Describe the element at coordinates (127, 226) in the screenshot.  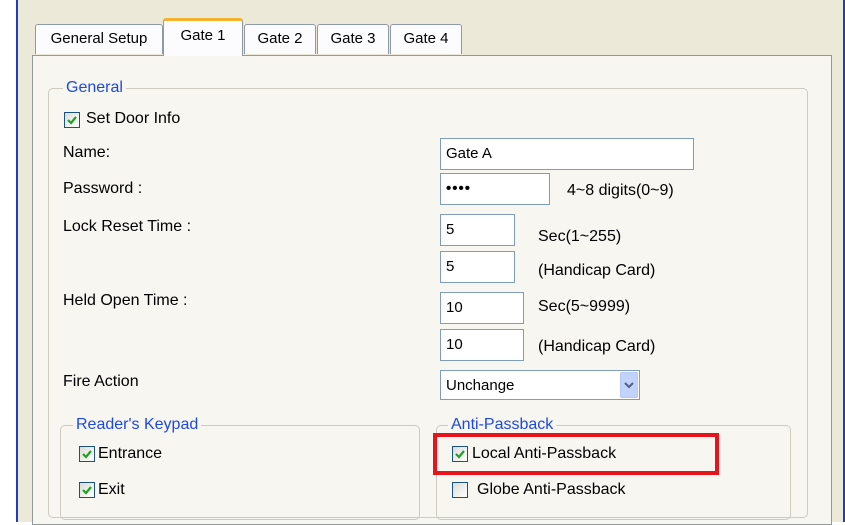
I see `lock-reset-time-label: Lock Reset Time :` at that location.